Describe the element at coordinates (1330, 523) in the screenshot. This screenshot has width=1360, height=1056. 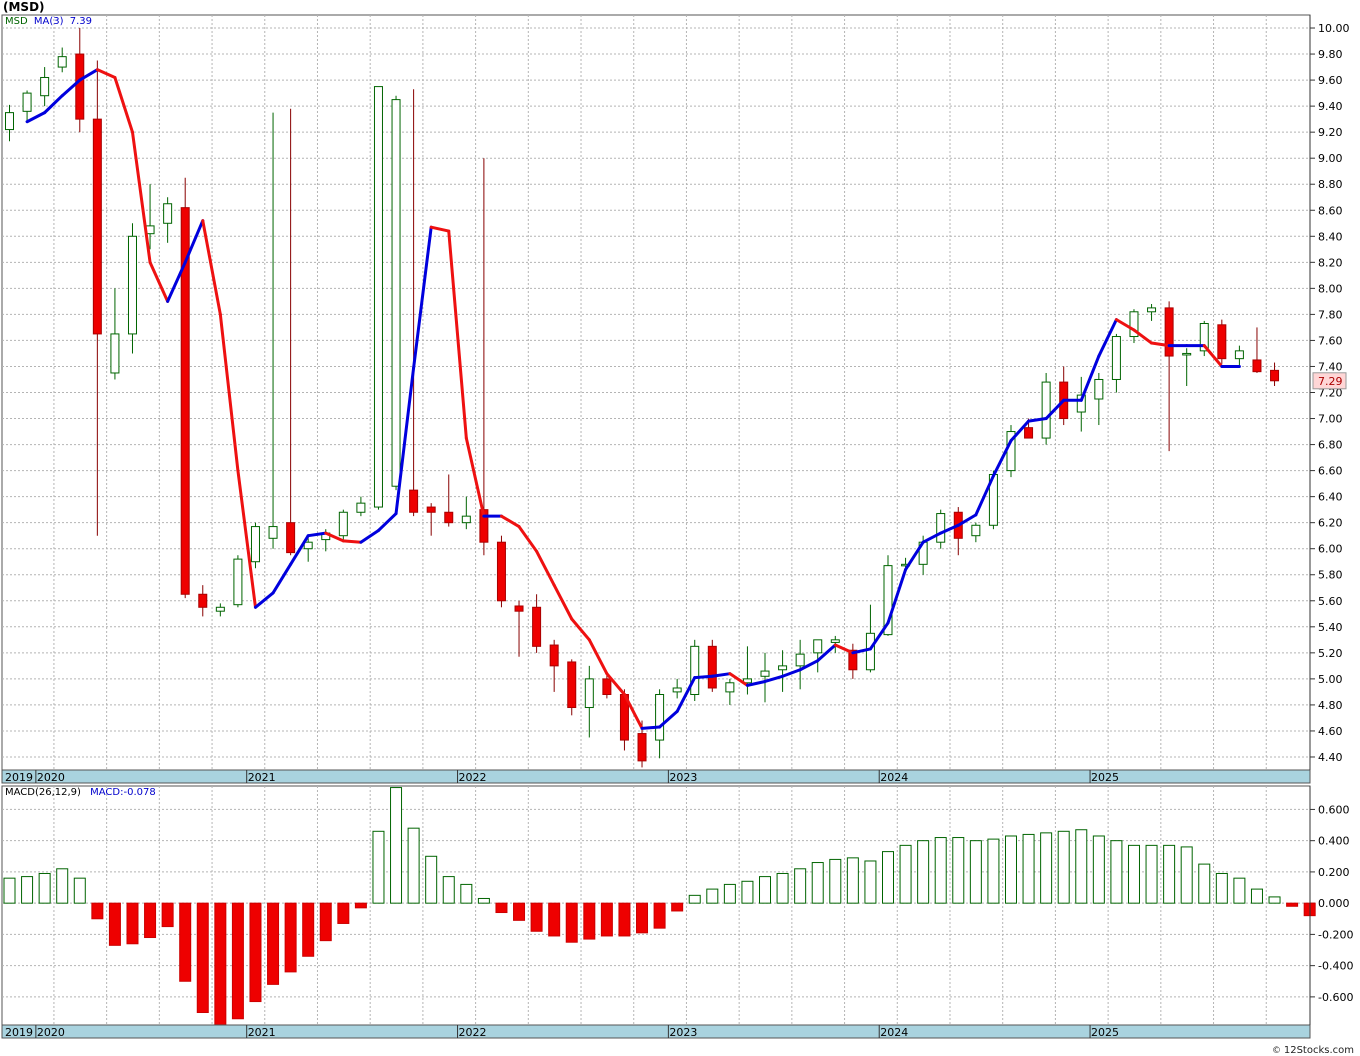
I see `price-tick-label: 6.20` at that location.